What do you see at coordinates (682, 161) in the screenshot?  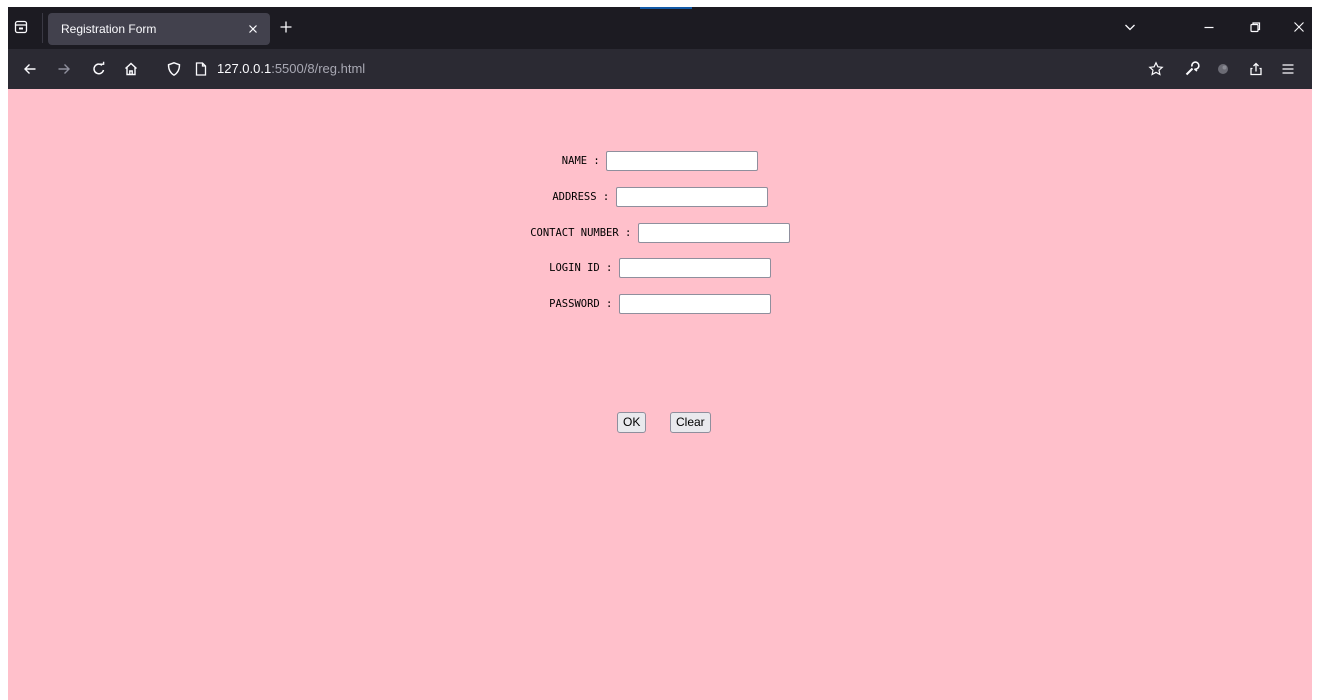 I see `name-input` at bounding box center [682, 161].